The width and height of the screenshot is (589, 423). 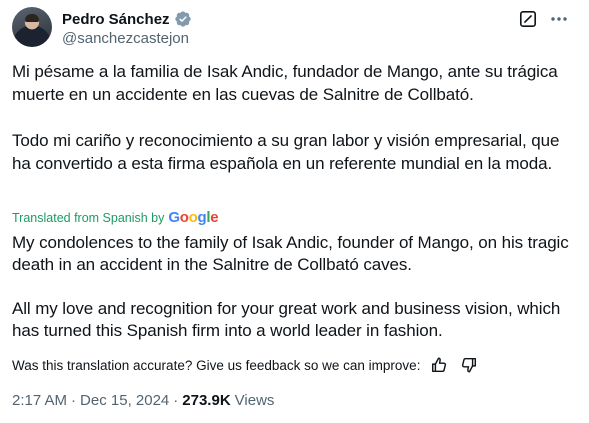 What do you see at coordinates (39, 400) in the screenshot?
I see `post-time: 2:17 AM` at bounding box center [39, 400].